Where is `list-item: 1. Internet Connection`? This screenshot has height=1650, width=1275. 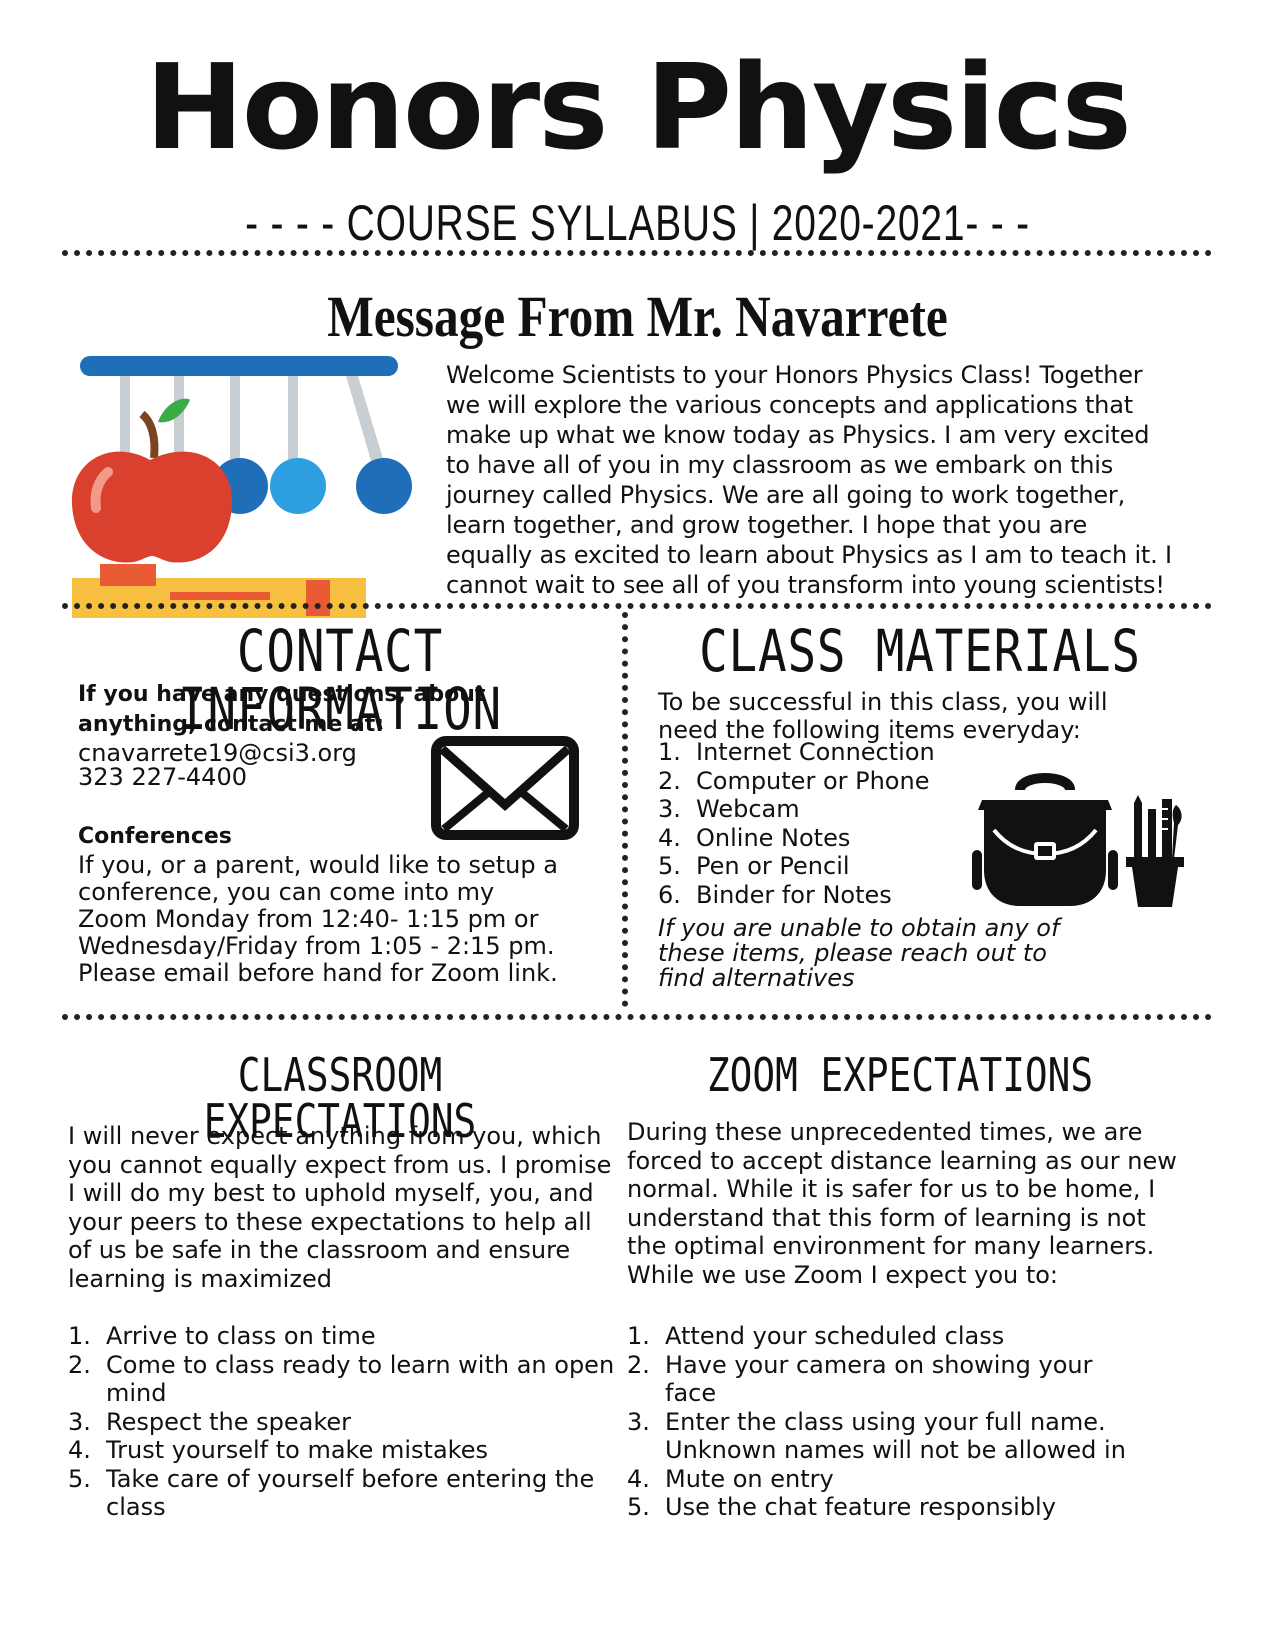
list-item: 1. Internet Connection is located at coordinates (796, 752).